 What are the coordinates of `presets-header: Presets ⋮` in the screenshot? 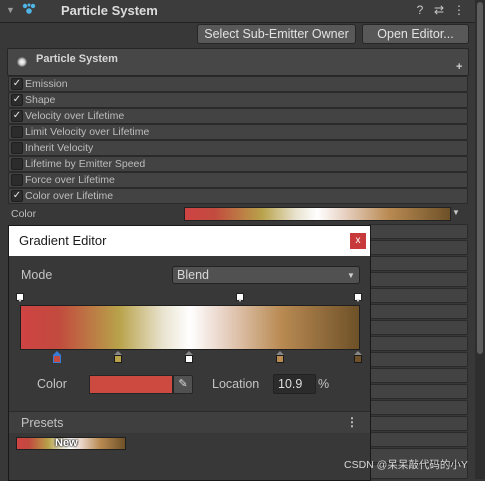 It's located at (189, 422).